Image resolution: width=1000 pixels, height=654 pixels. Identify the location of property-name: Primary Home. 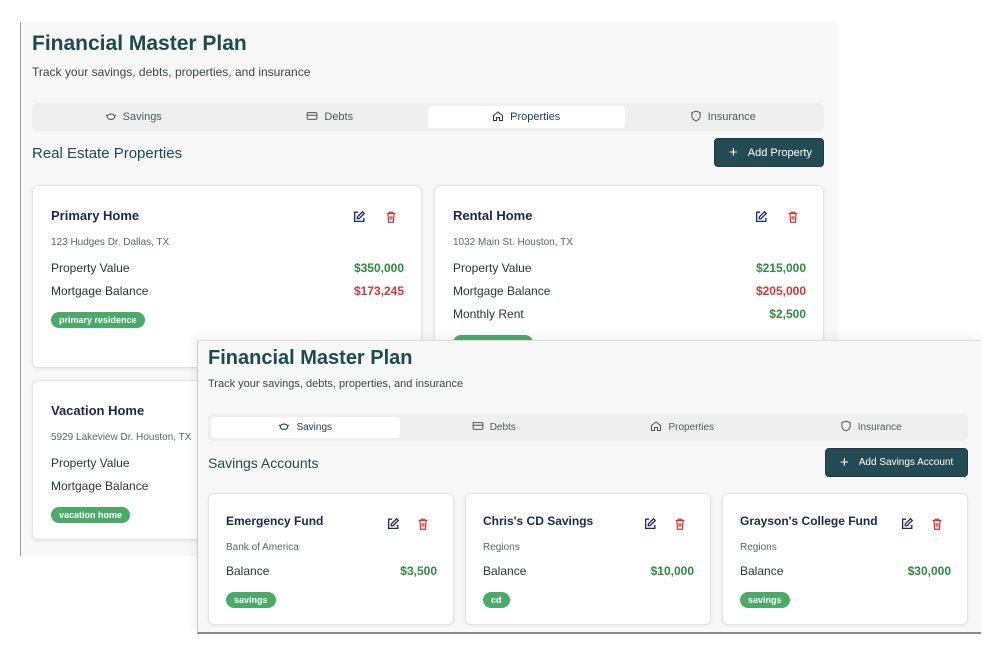
(95, 215).